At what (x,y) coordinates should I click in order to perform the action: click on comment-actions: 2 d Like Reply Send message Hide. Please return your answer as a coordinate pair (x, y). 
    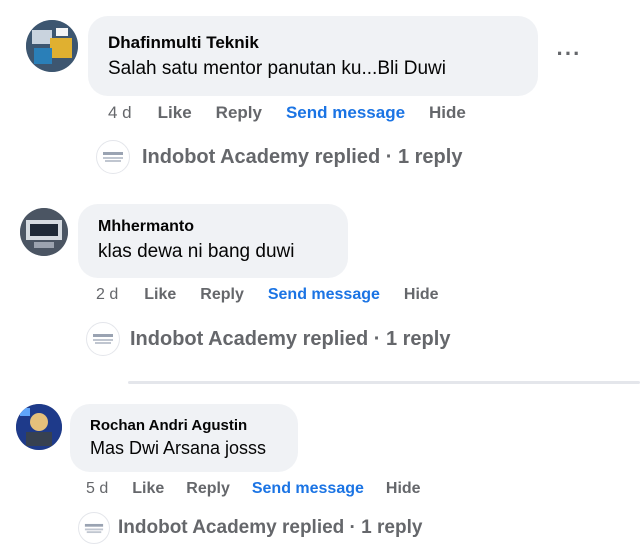
    Looking at the image, I should click on (267, 295).